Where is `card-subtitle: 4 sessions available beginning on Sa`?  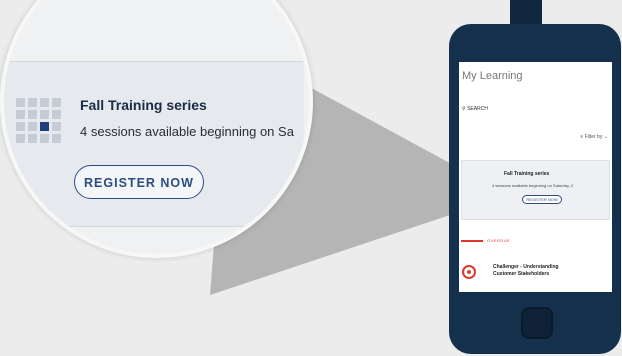 card-subtitle: 4 sessions available beginning on Sa is located at coordinates (187, 131).